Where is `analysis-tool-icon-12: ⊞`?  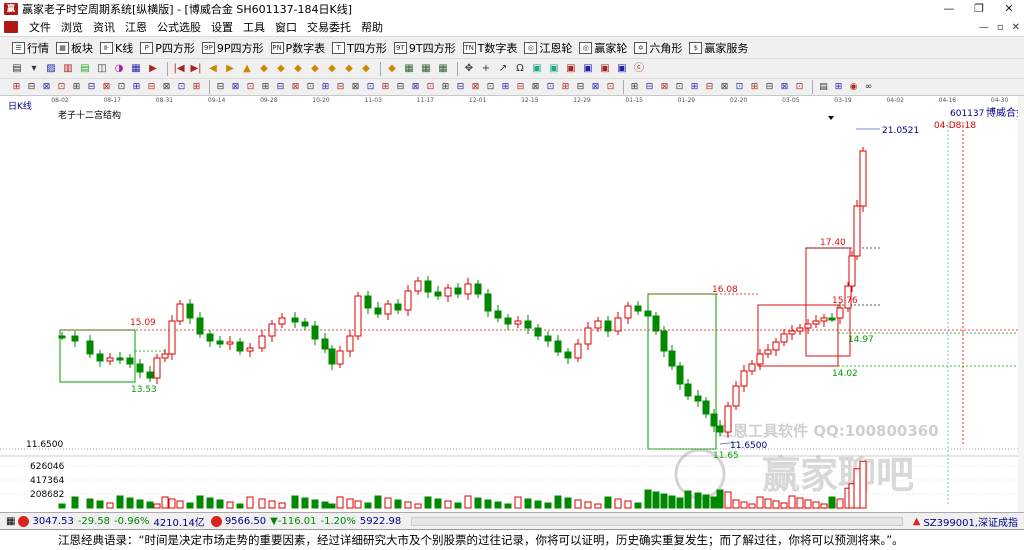 analysis-tool-icon-12: ⊞ is located at coordinates (196, 87).